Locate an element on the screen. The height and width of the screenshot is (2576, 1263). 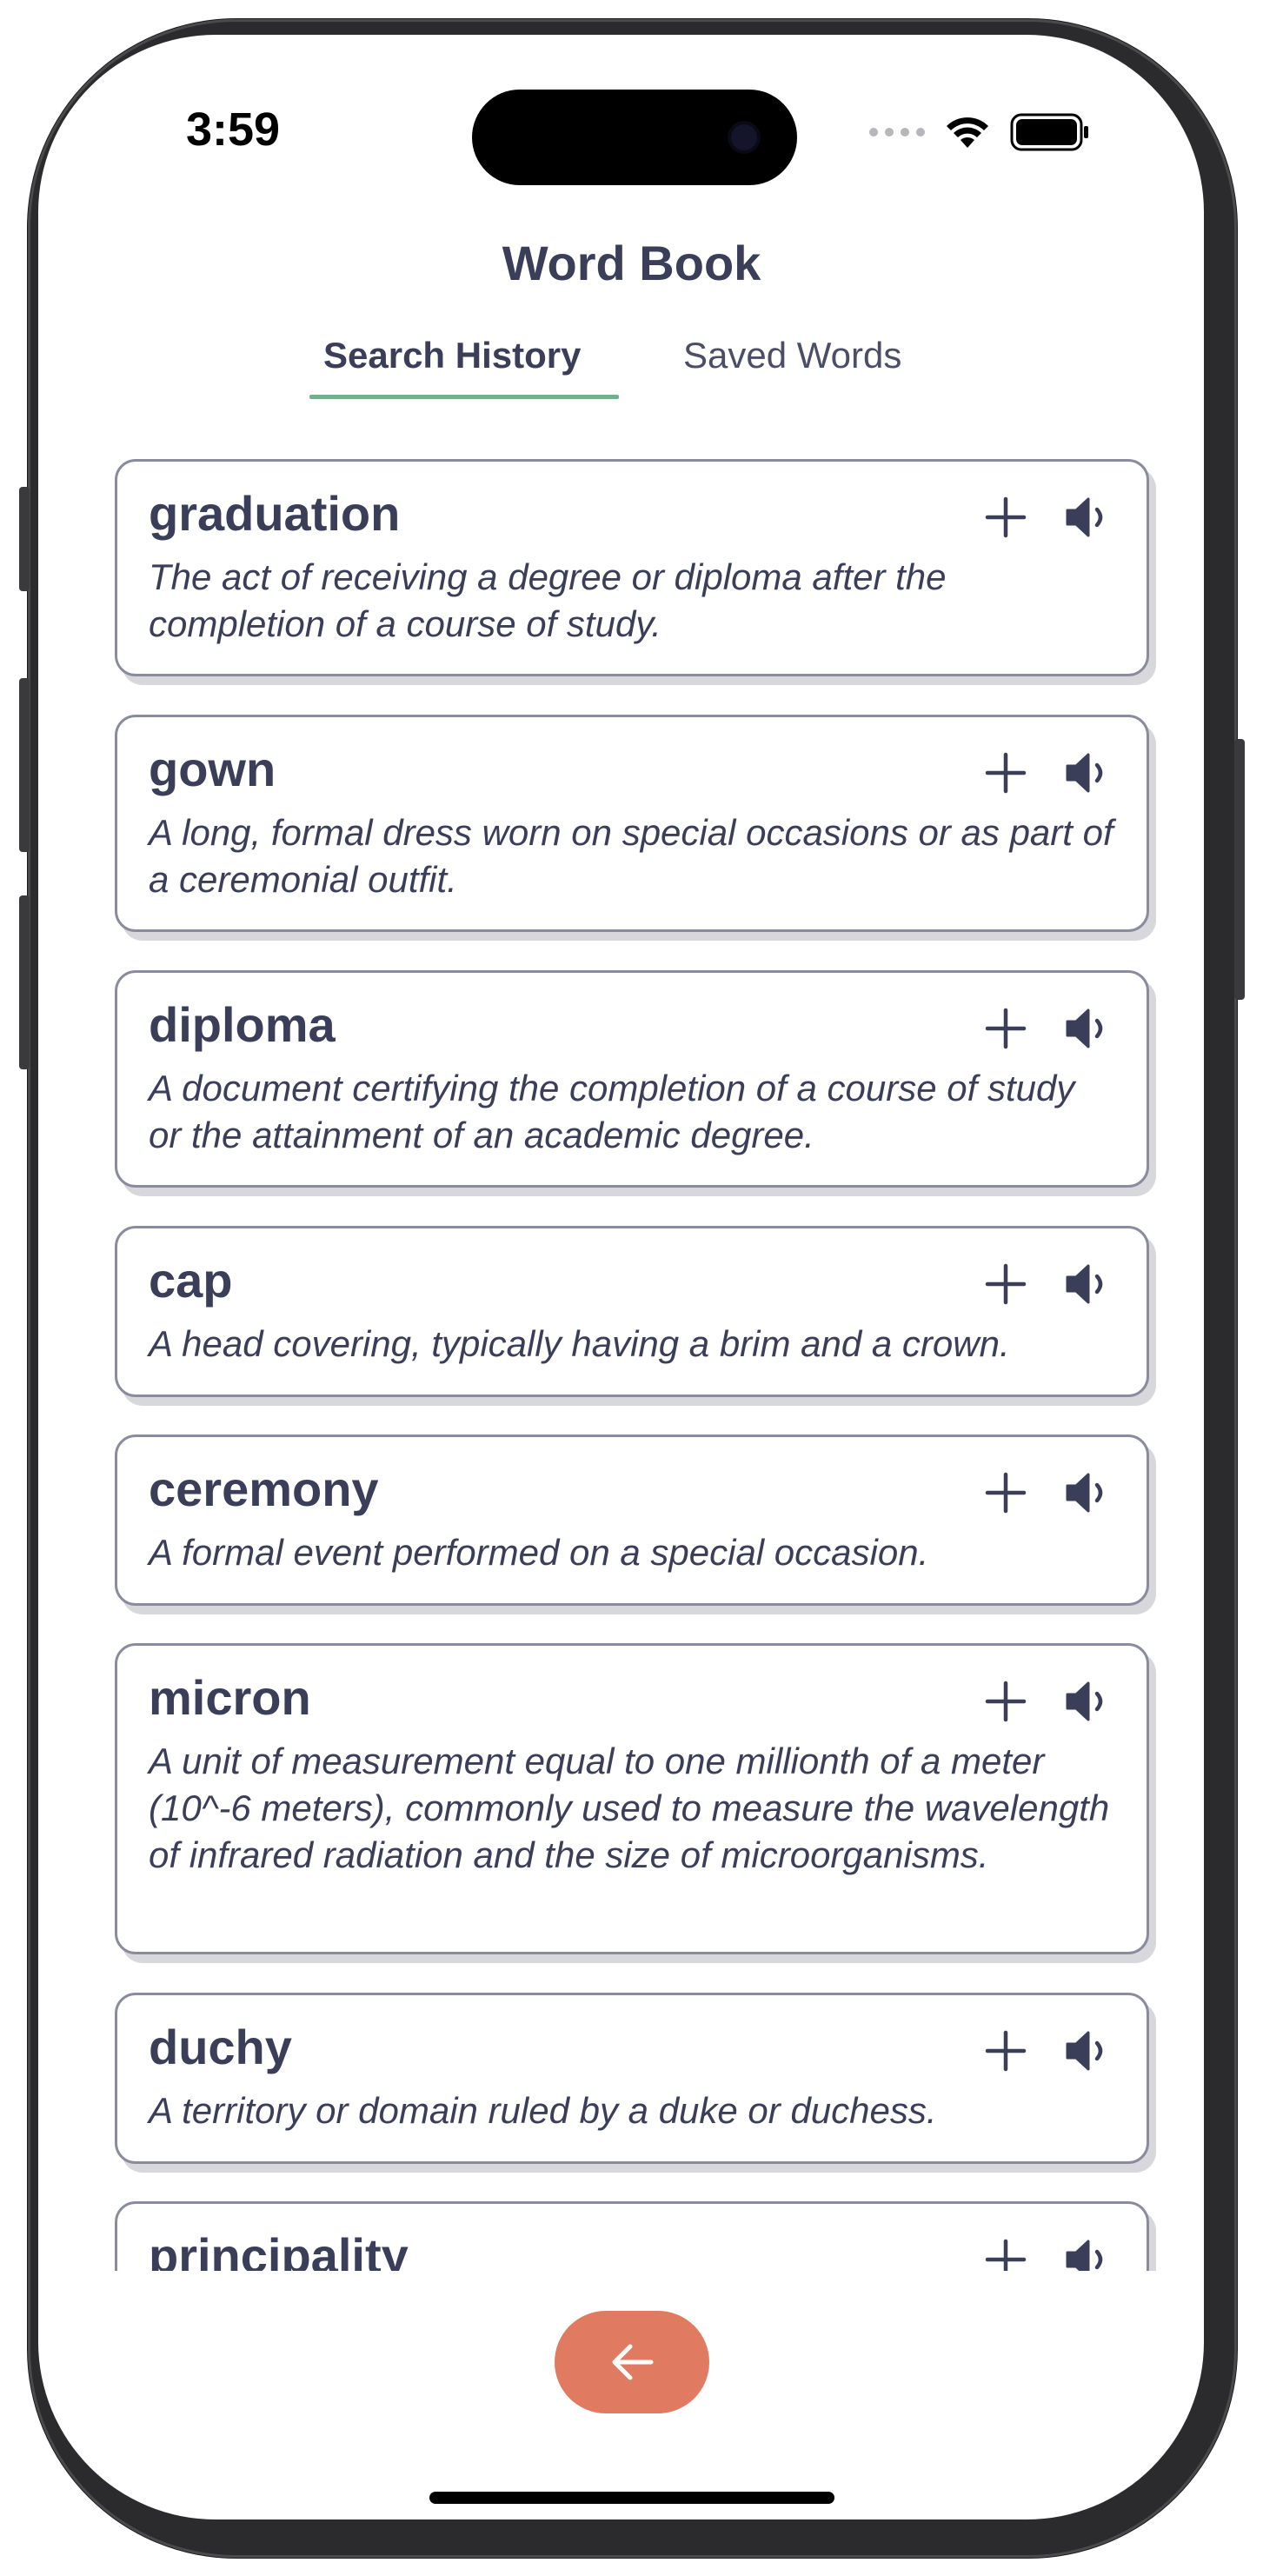
status-time: 3:59 is located at coordinates (234, 129).